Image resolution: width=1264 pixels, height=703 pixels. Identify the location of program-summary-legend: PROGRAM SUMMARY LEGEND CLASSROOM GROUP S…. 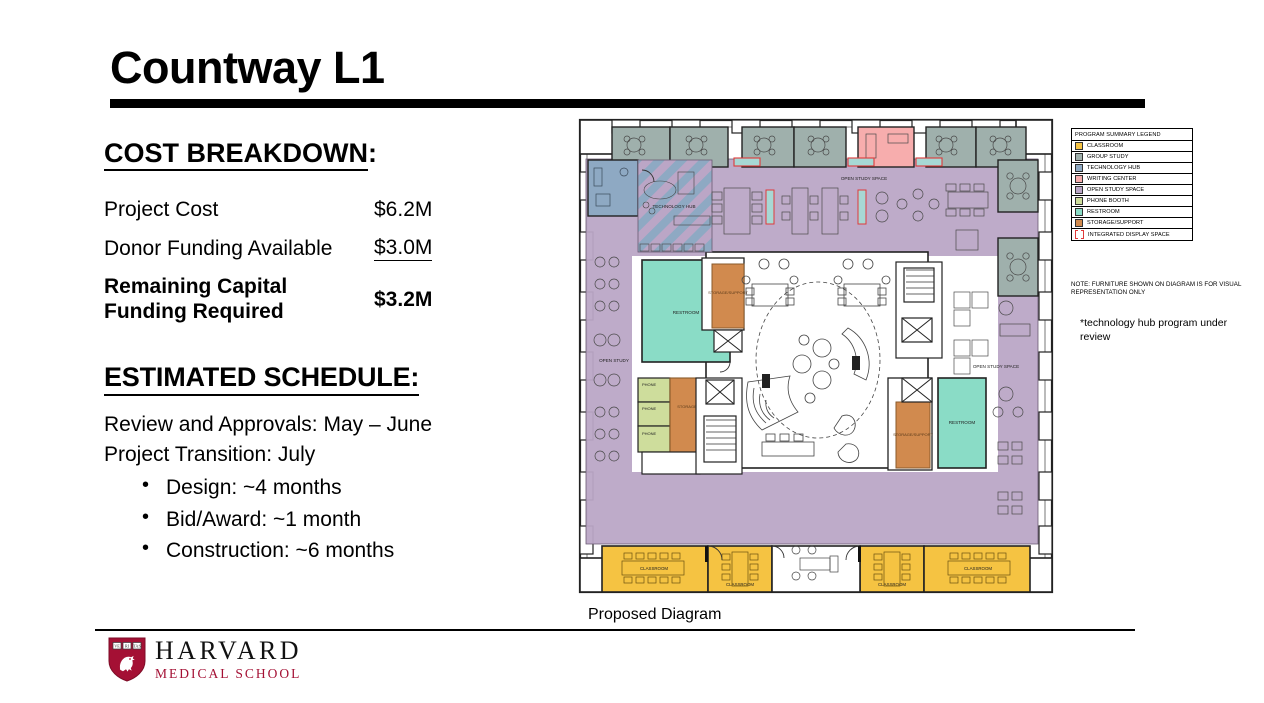
(1132, 184).